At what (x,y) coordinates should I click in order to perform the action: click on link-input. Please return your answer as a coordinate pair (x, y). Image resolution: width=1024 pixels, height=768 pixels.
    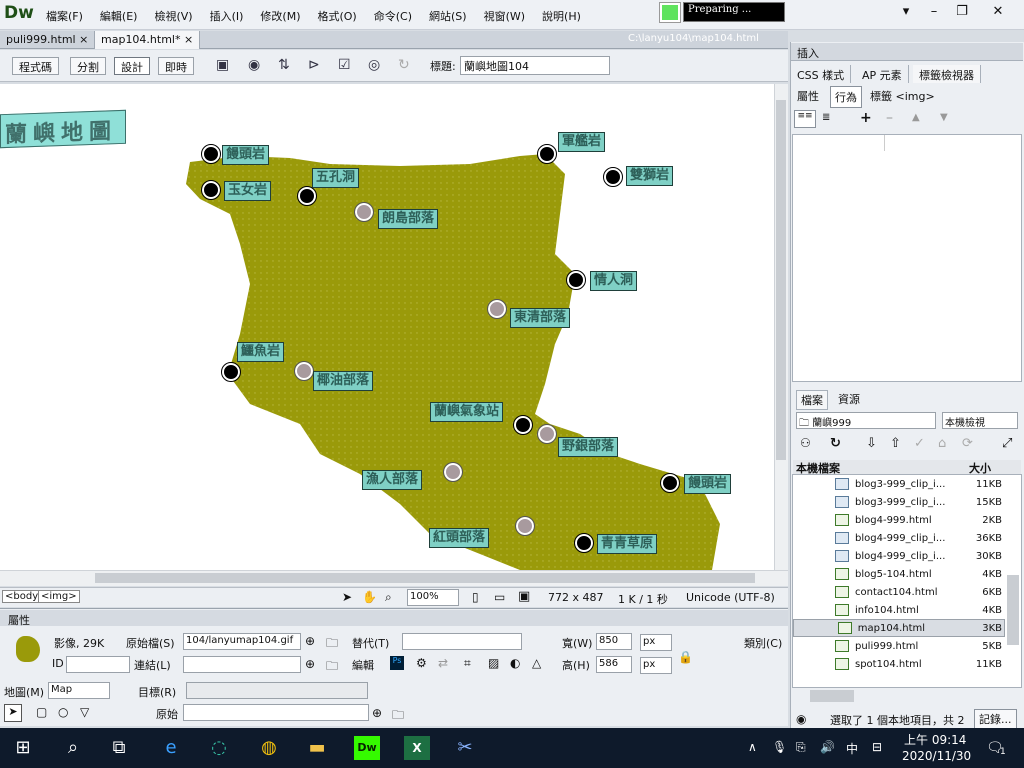
    Looking at the image, I should click on (242, 664).